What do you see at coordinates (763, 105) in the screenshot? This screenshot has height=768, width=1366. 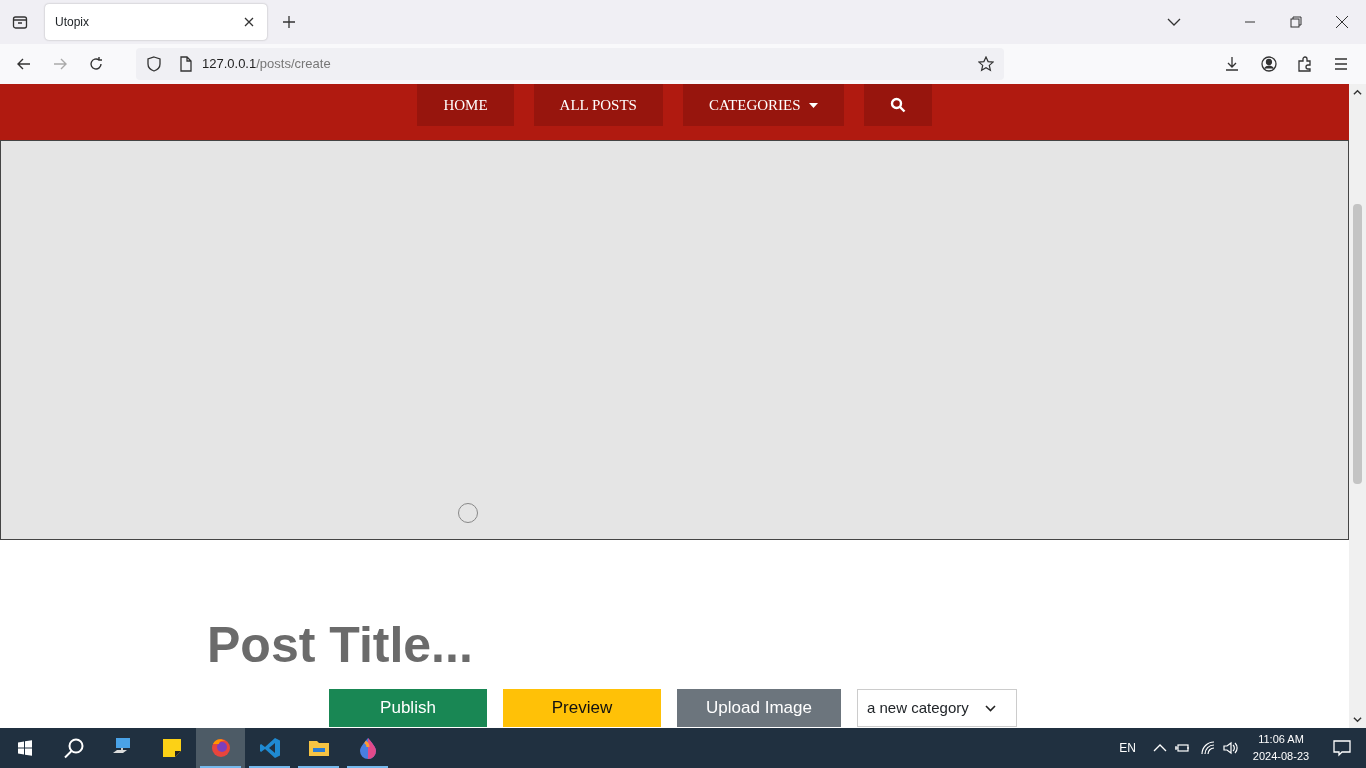 I see `nav-dropdown: CATEGORIES` at bounding box center [763, 105].